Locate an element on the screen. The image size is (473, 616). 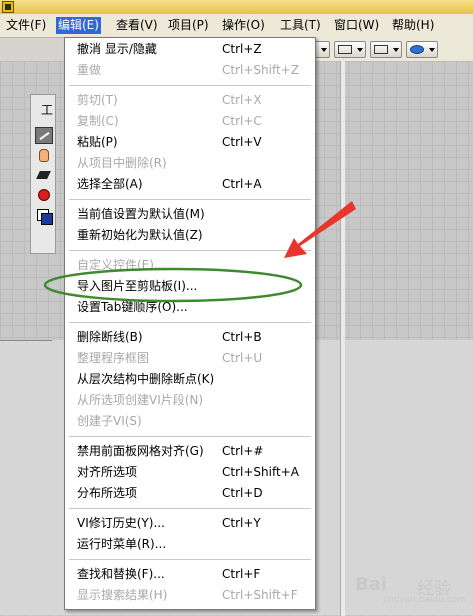
align-icon is located at coordinates (345, 49).